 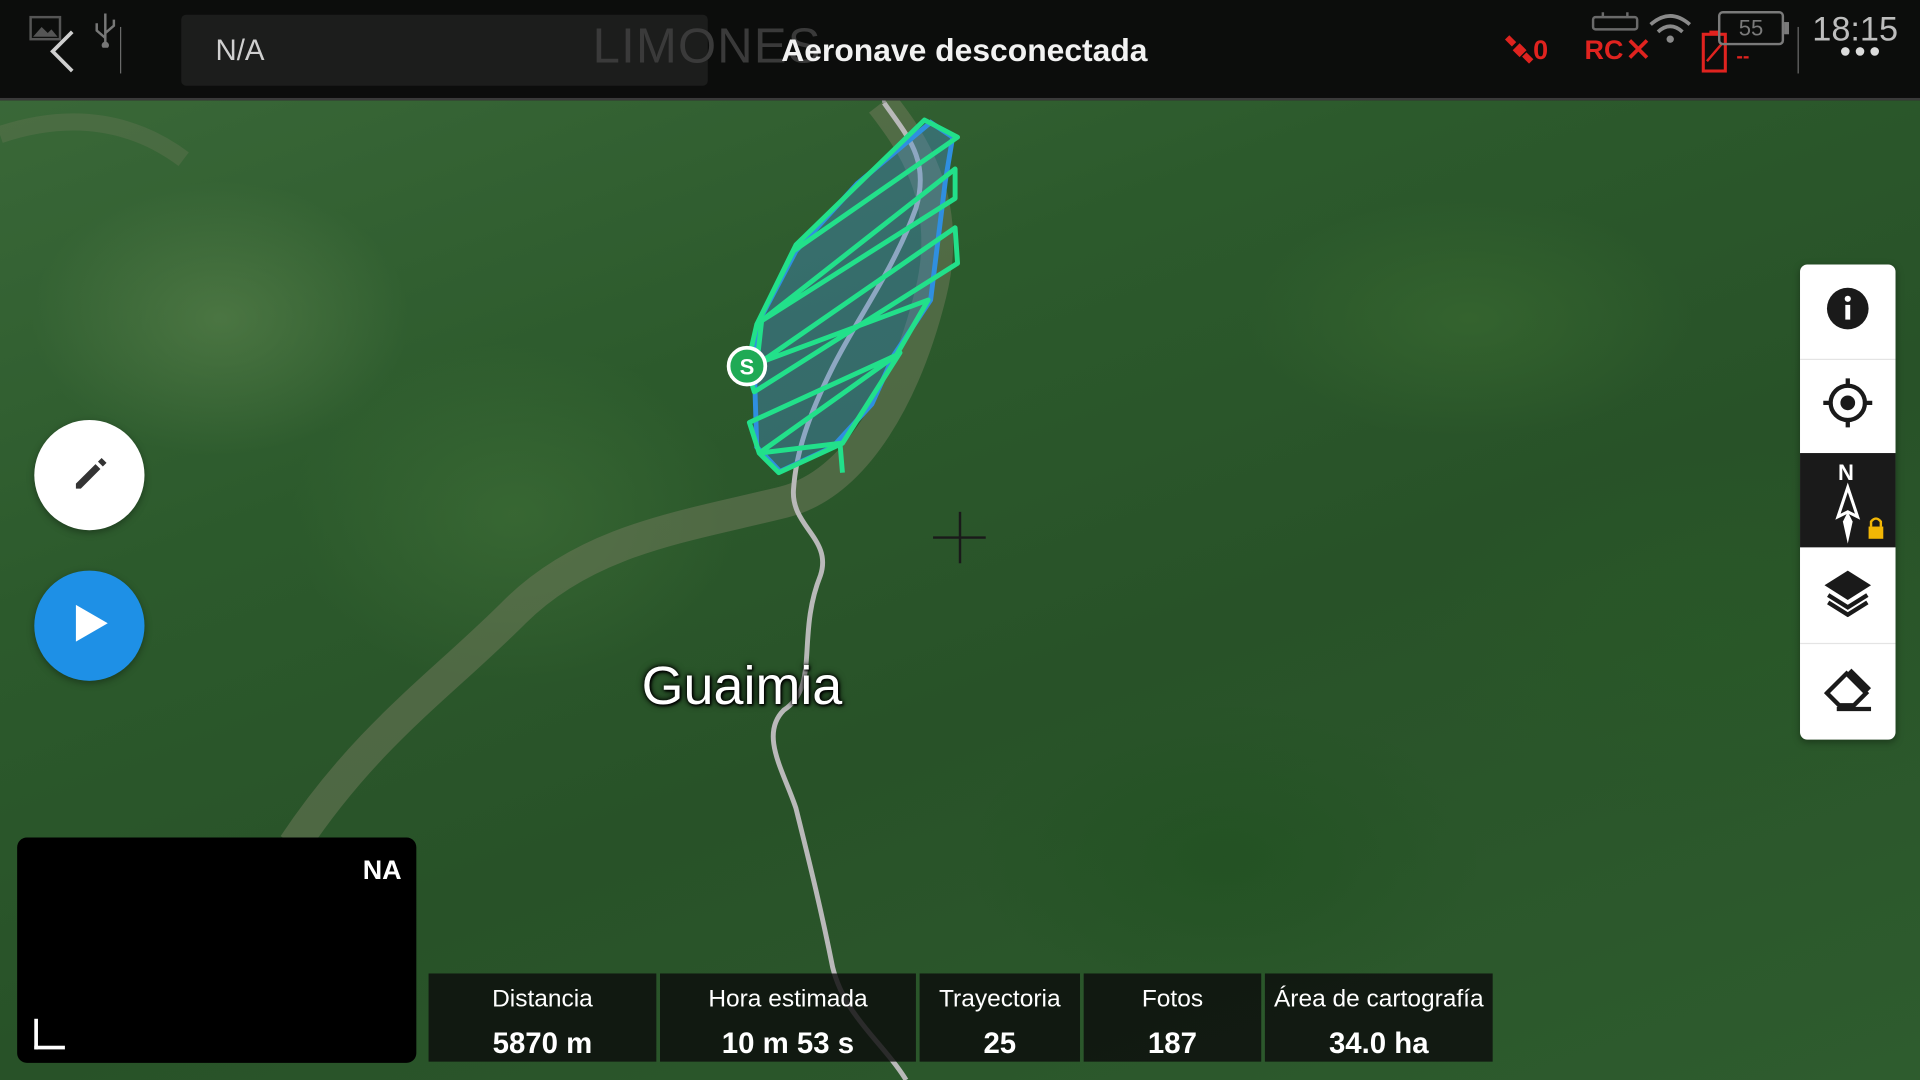 I want to click on map-layers-button, so click(x=1848, y=597).